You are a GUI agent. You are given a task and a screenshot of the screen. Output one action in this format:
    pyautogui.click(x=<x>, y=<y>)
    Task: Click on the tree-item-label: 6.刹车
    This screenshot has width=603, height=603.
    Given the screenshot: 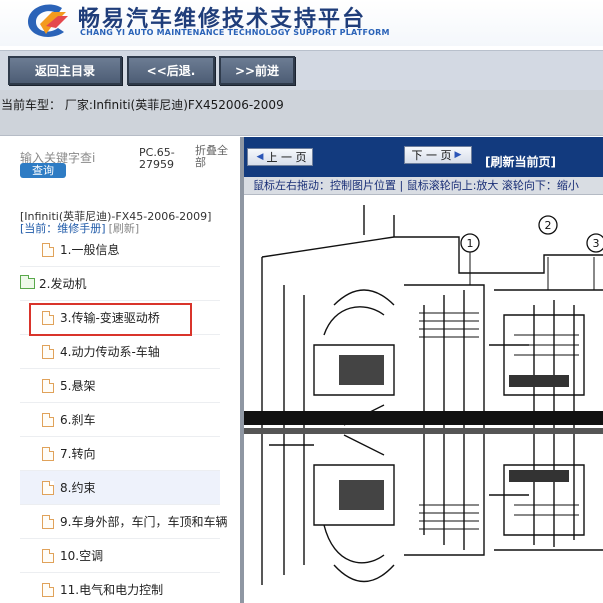 What is the action you would take?
    pyautogui.click(x=78, y=420)
    